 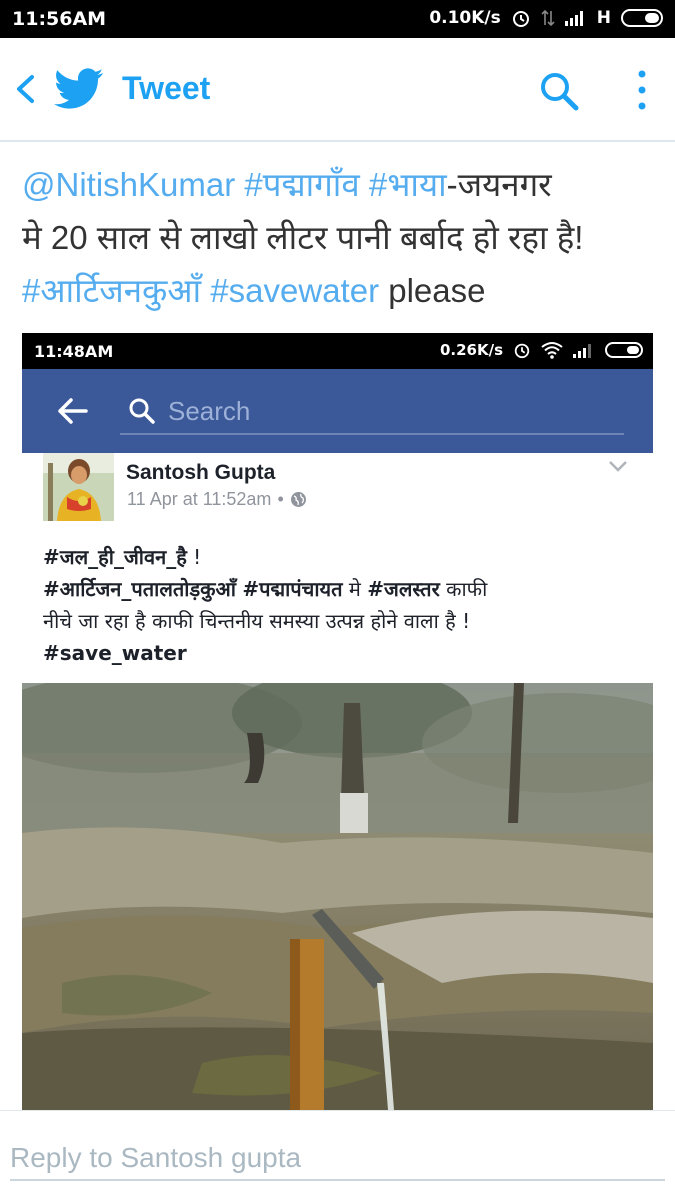 I want to click on embedded-status-time: 11:48AM, so click(x=74, y=351).